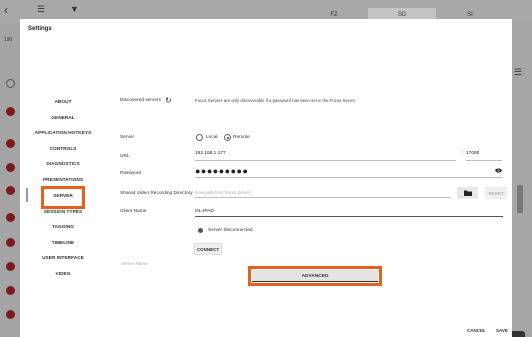  I want to click on nav-item-application-hotkeys: APPLICATION HOTKEYS, so click(63, 133).